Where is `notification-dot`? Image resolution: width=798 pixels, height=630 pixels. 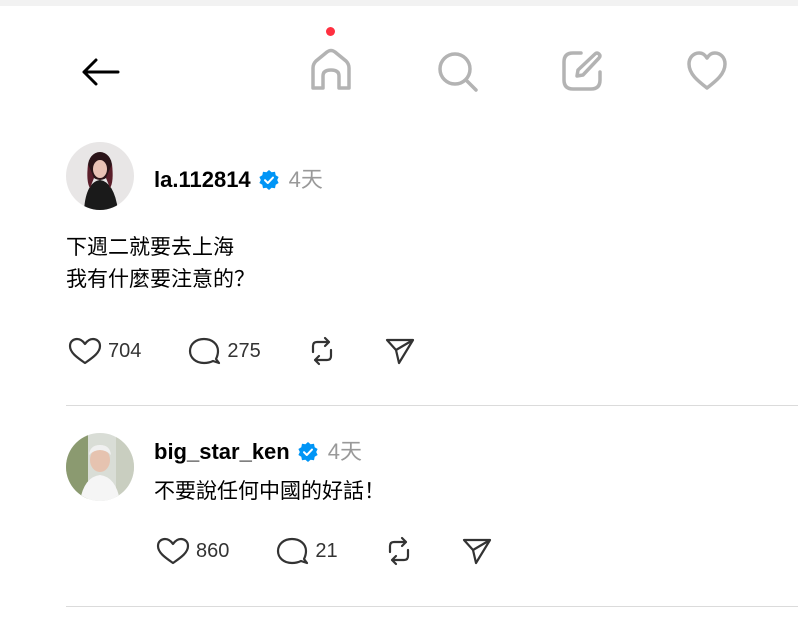 notification-dot is located at coordinates (330, 31).